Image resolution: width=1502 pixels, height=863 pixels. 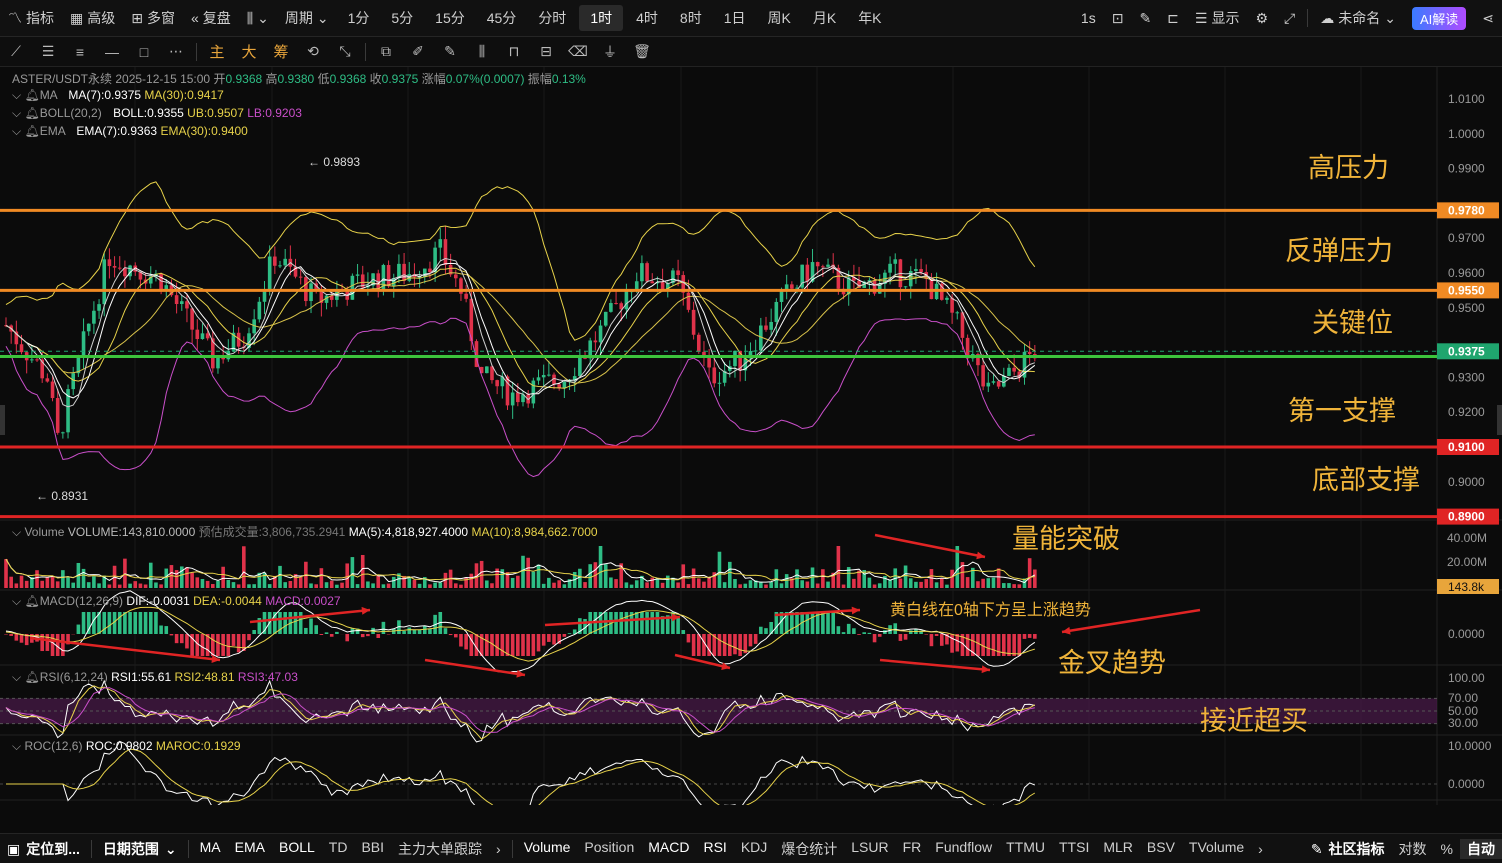 What do you see at coordinates (307, 18) in the screenshot?
I see `period-dropdown: 周期 ⌄` at bounding box center [307, 18].